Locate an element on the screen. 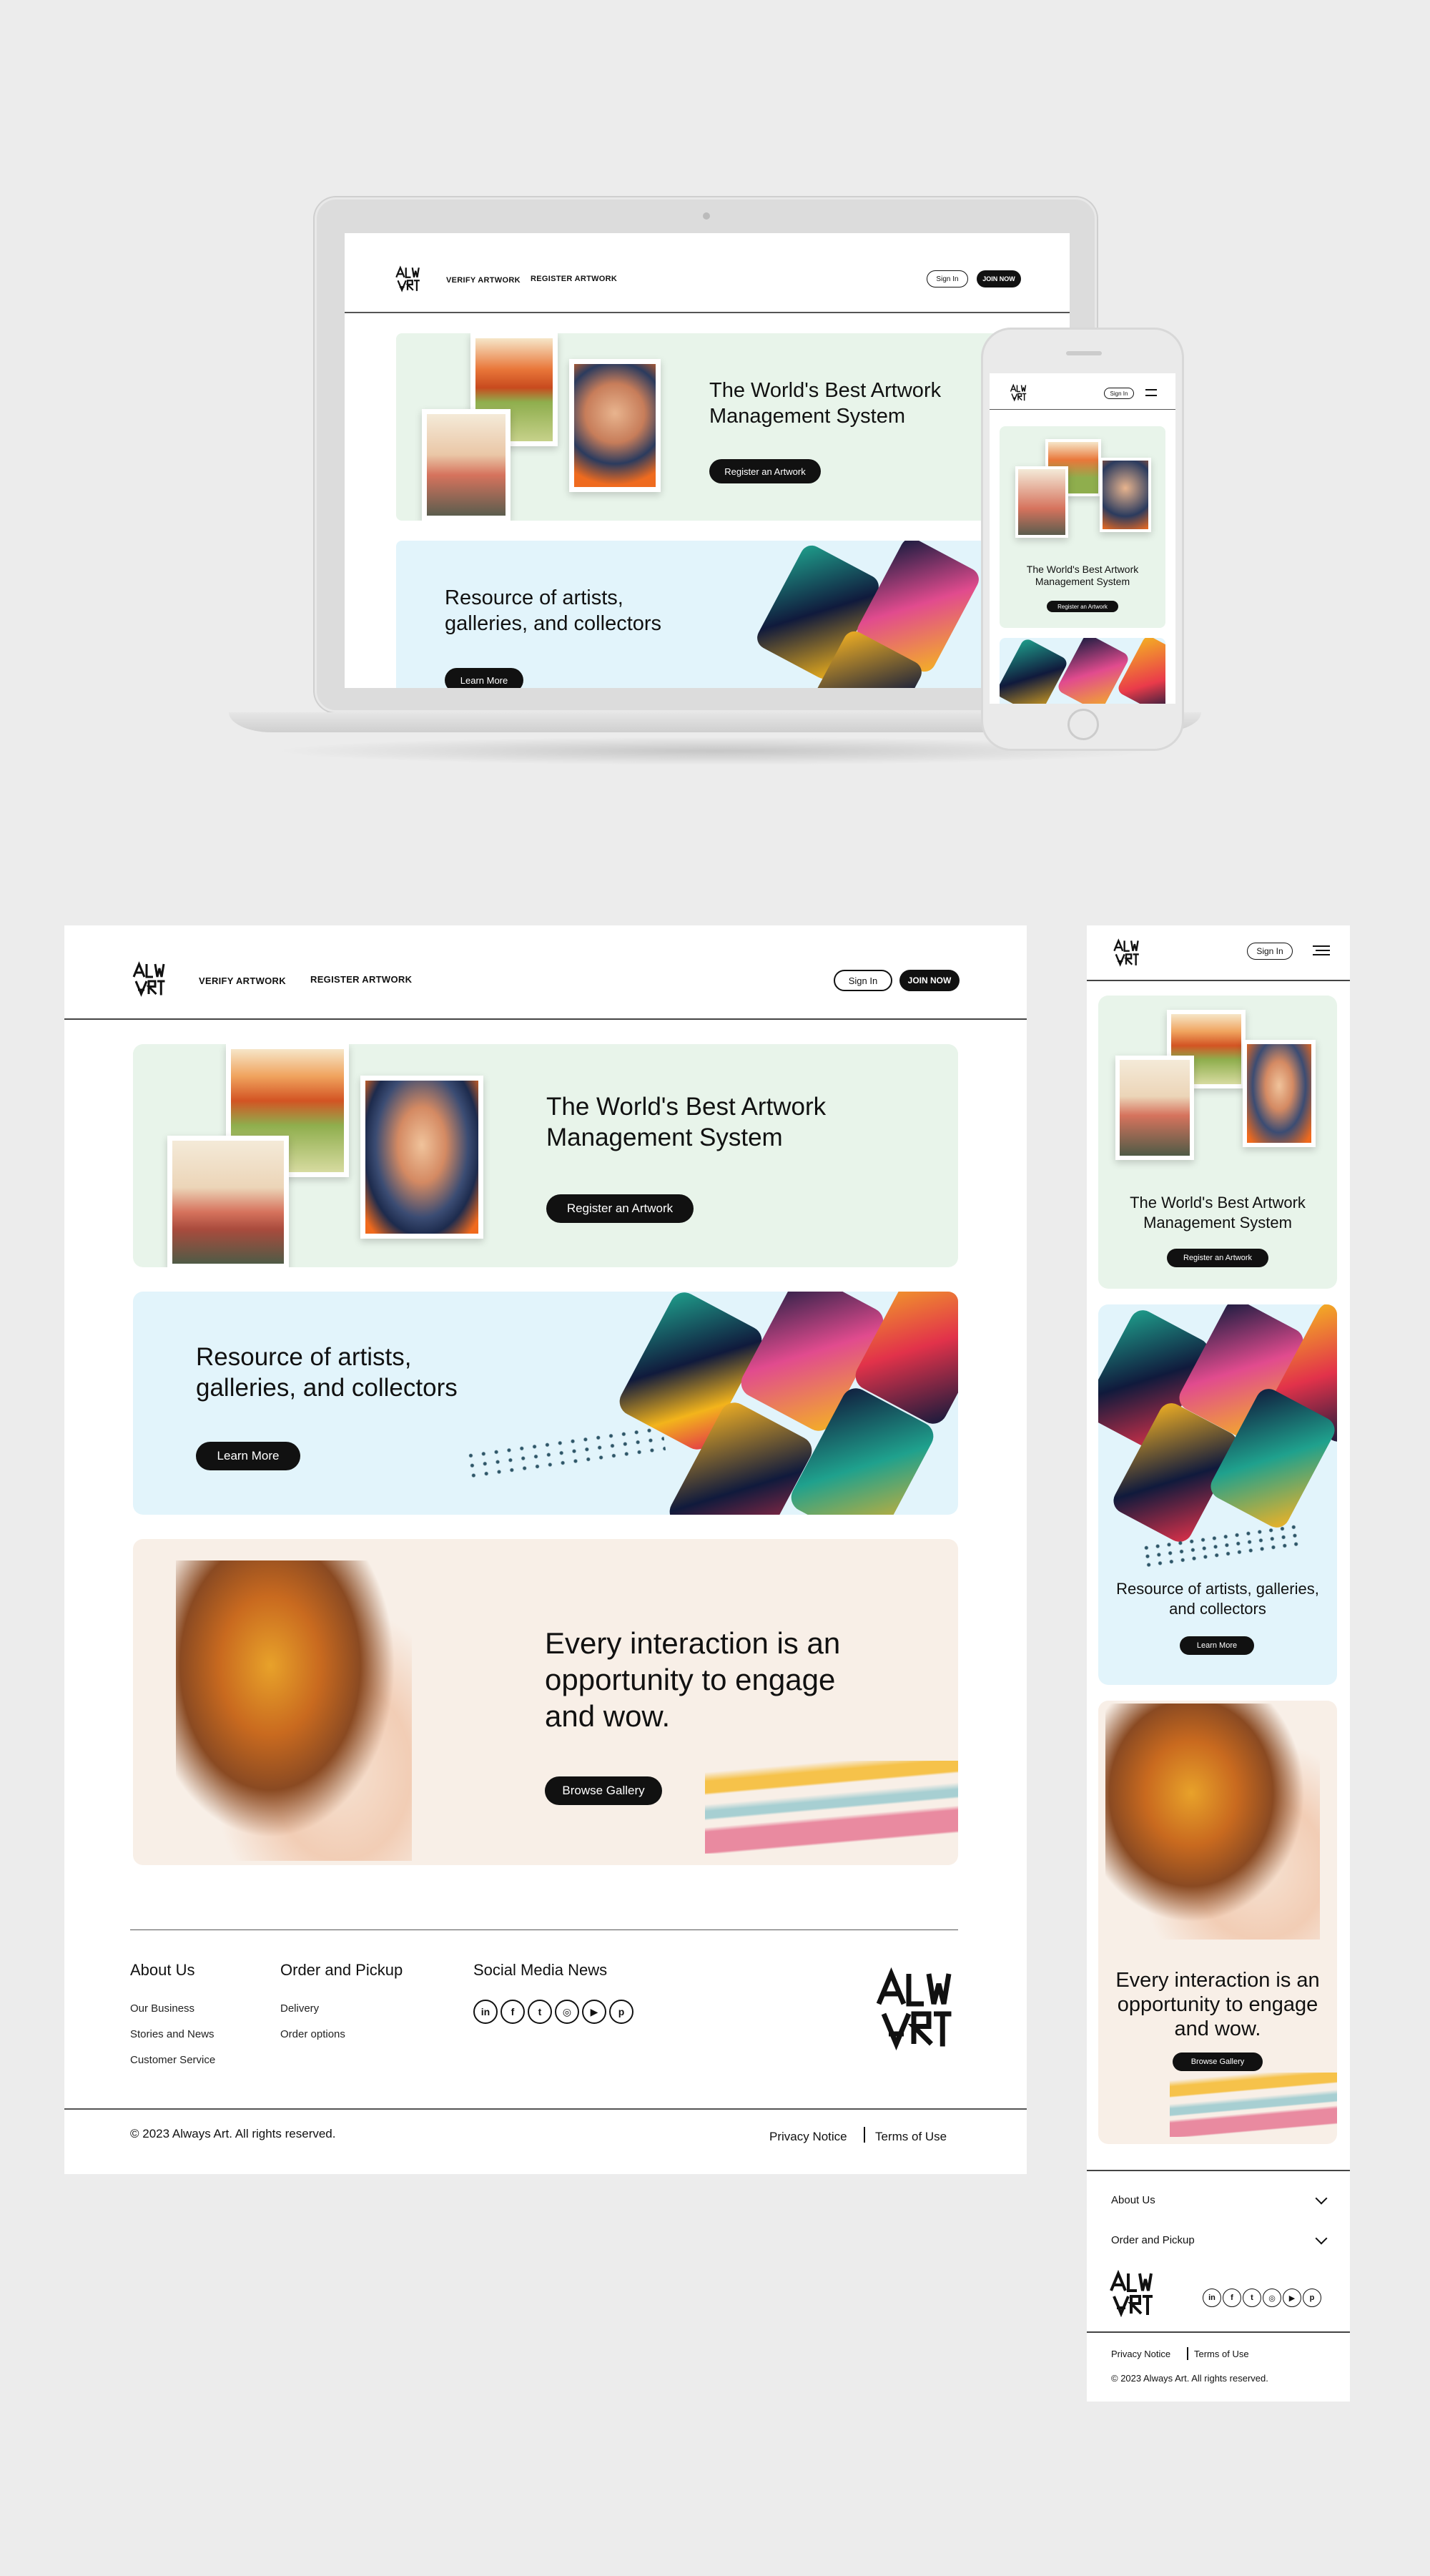 The width and height of the screenshot is (1430, 2576). footer-link-stories-news: Stories and News is located at coordinates (172, 2034).